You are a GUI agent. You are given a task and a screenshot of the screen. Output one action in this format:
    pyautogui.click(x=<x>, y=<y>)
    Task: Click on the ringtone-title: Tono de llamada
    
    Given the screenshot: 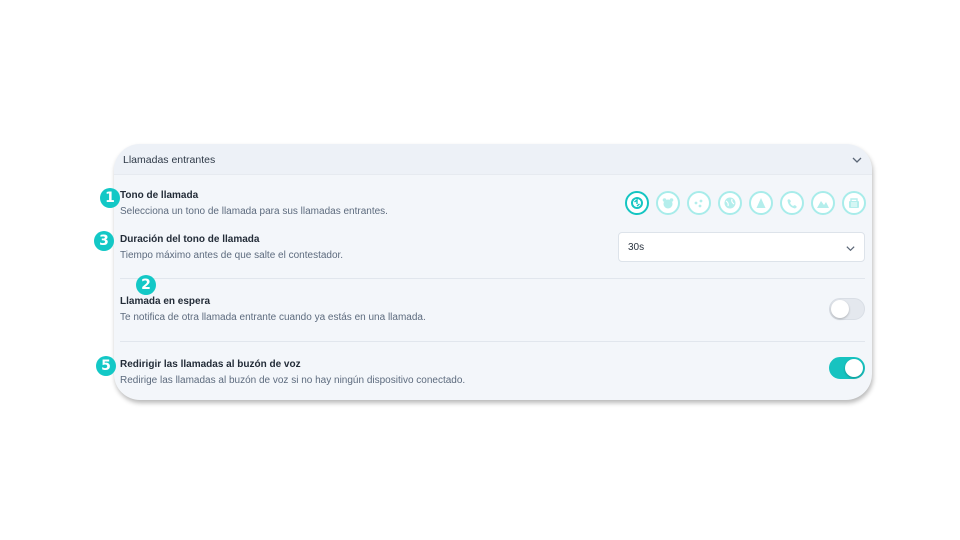 What is the action you would take?
    pyautogui.click(x=159, y=195)
    